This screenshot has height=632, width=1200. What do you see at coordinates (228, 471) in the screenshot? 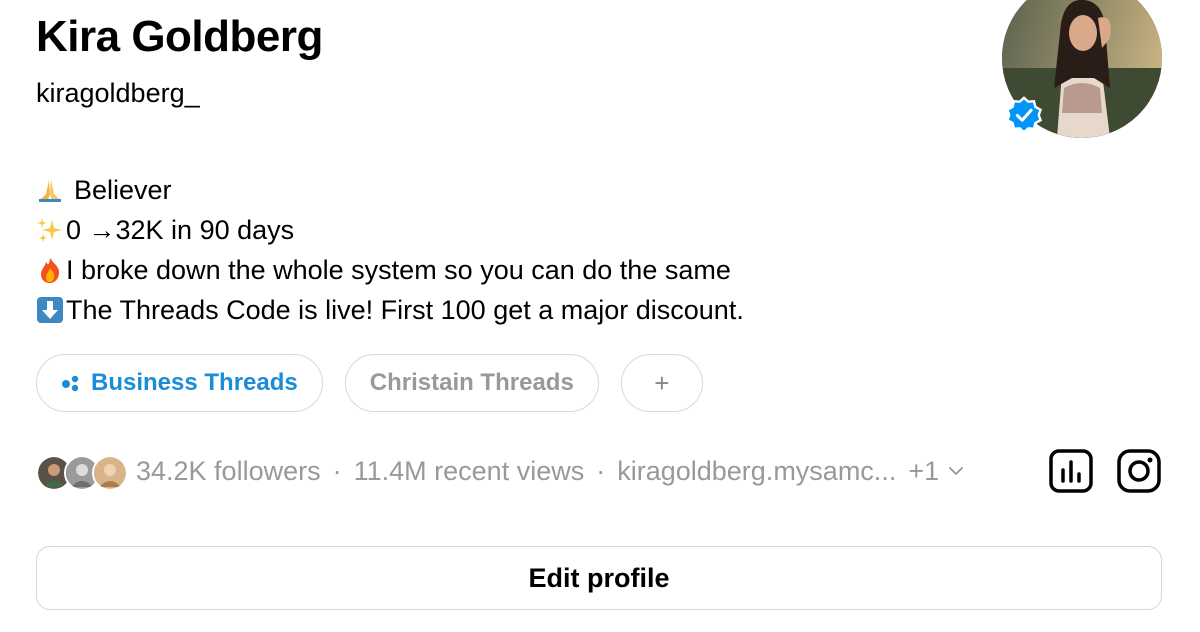
I see `followers-count: 34.2K followers` at bounding box center [228, 471].